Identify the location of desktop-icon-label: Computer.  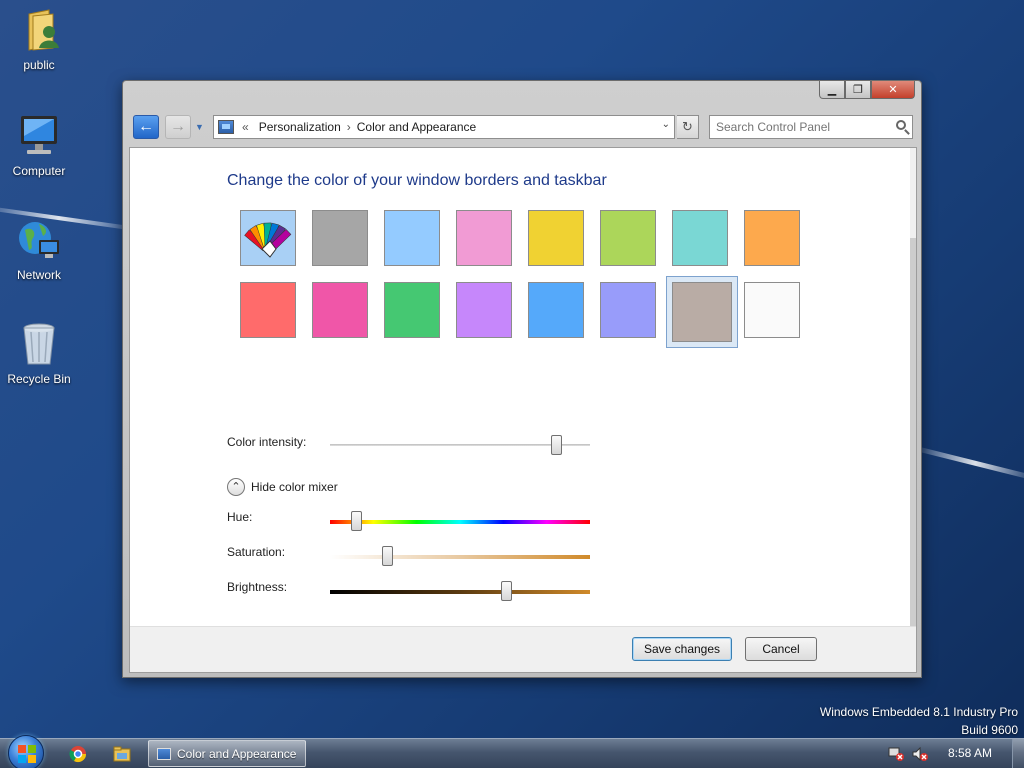
(39, 171).